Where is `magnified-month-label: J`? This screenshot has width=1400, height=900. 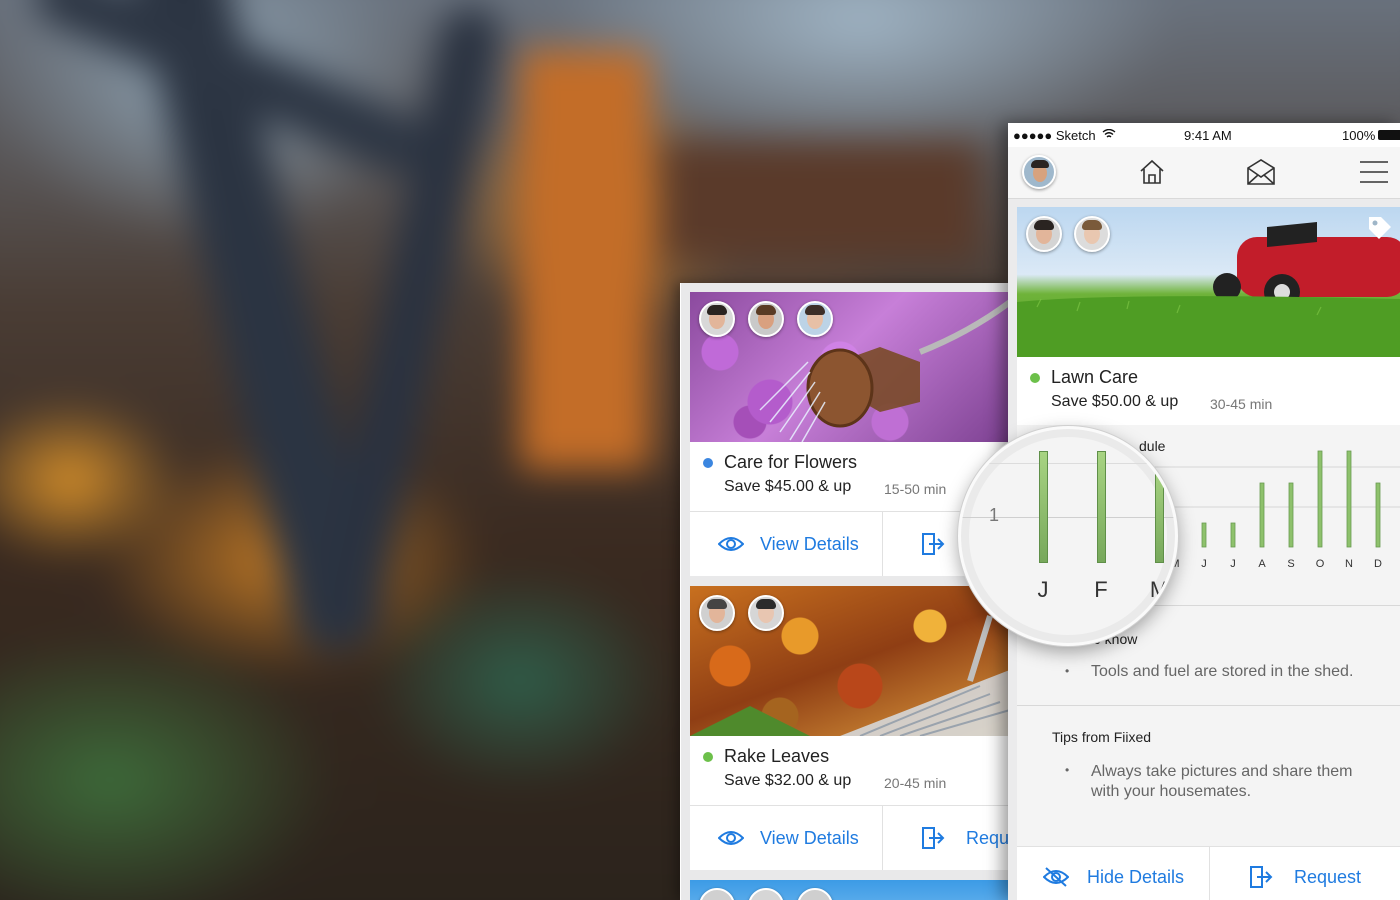 magnified-month-label: J is located at coordinates (1043, 589).